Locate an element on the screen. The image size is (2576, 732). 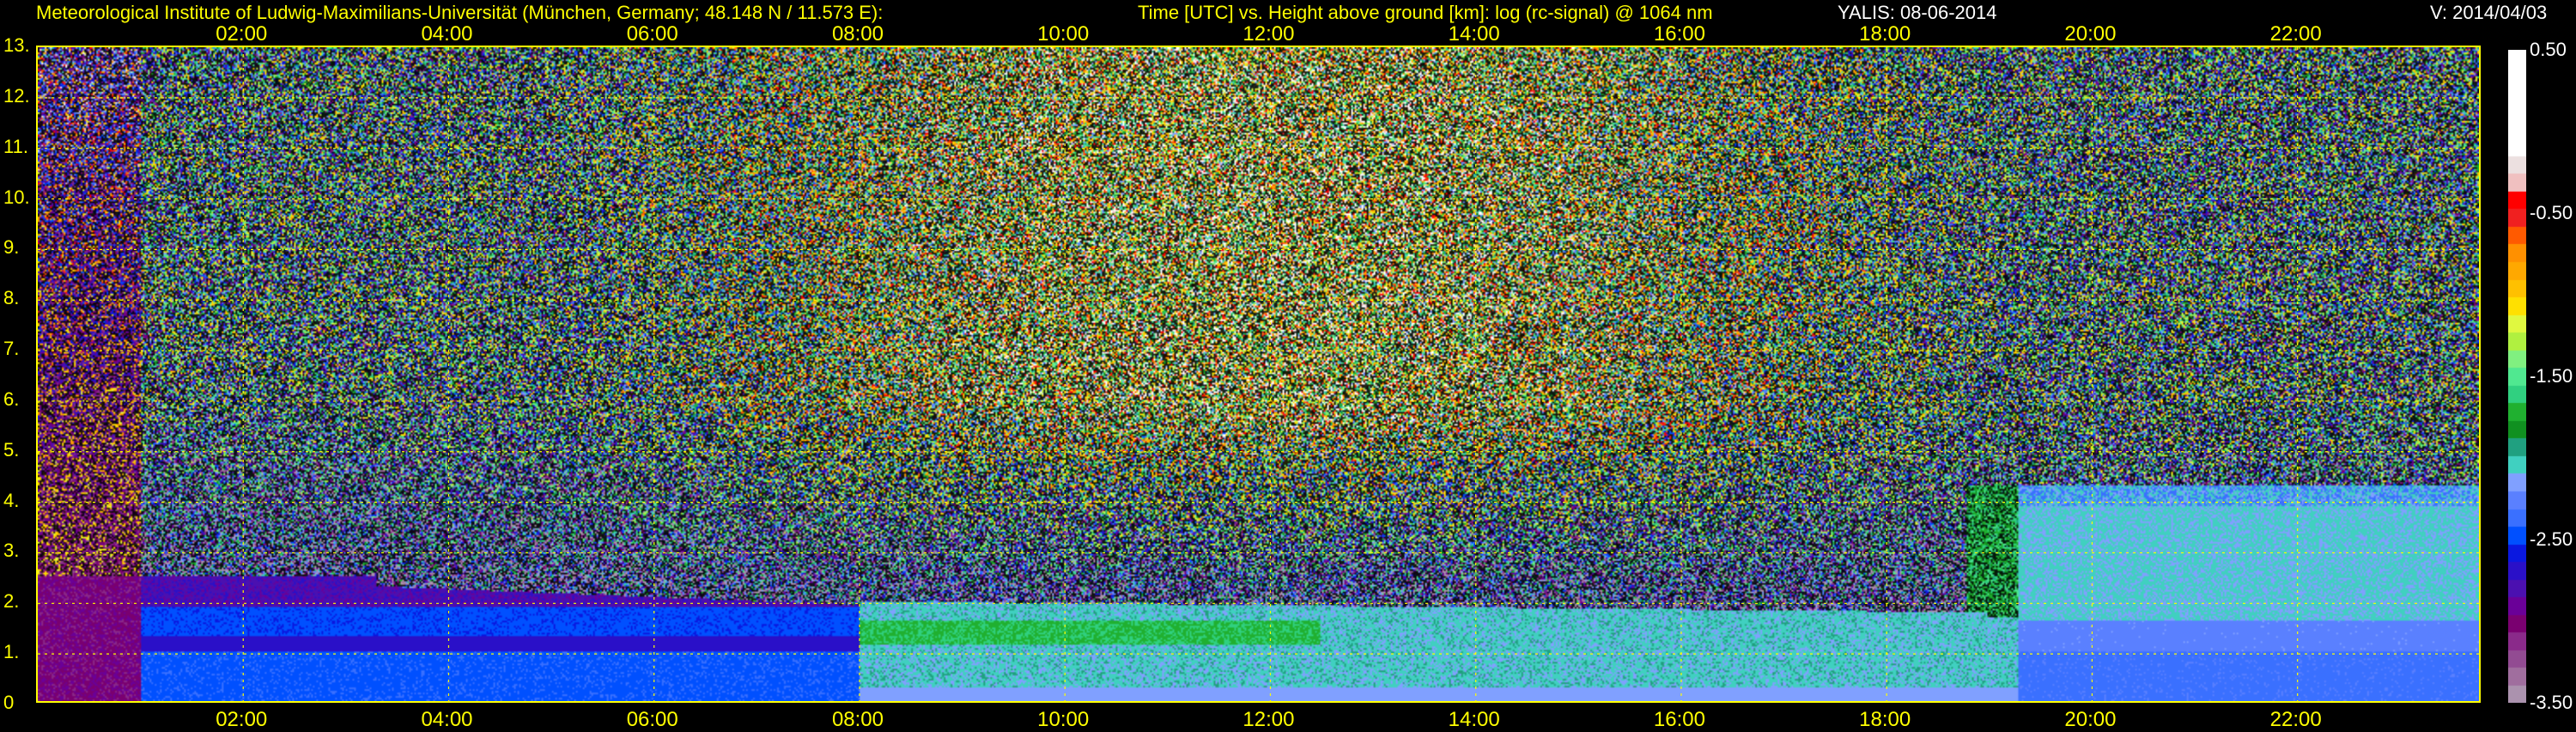
y-tick-label: 8. is located at coordinates (11, 298).